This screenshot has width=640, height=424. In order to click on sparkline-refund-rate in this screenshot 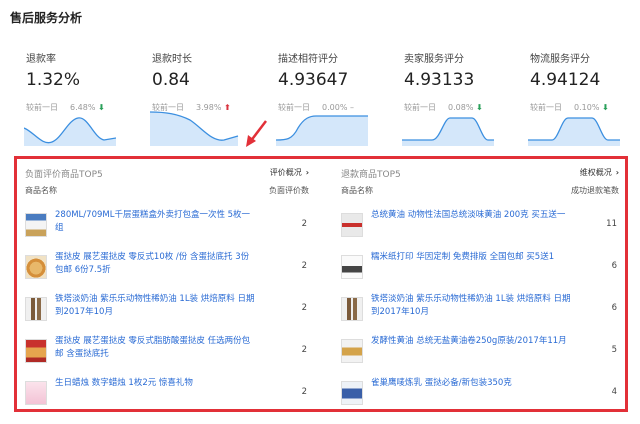, I will do `click(70, 131)`.